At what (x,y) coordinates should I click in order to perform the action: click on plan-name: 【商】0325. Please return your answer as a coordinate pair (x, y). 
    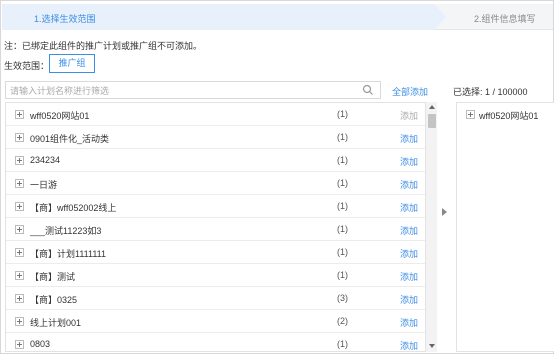
    Looking at the image, I should click on (54, 300).